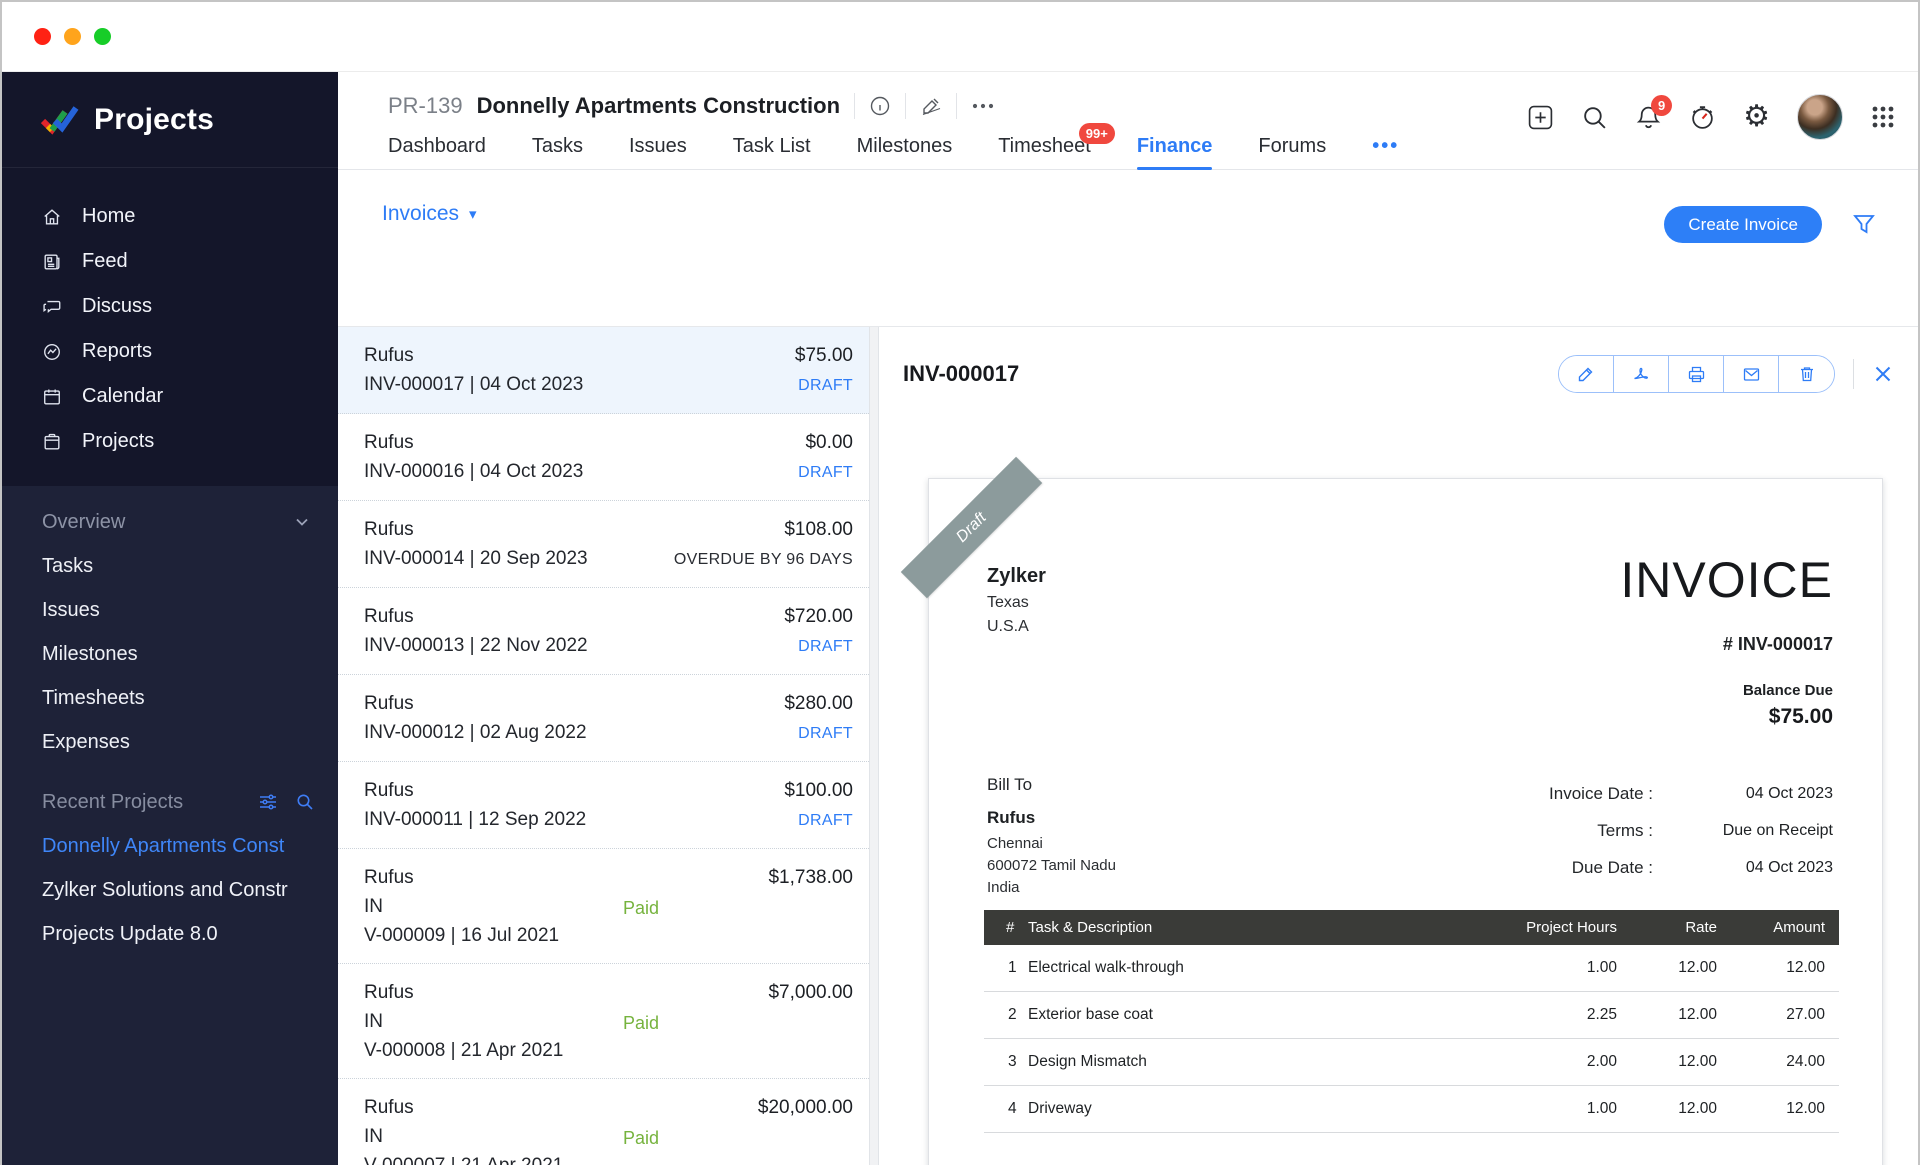 The width and height of the screenshot is (1920, 1165). Describe the element at coordinates (102, 36) in the screenshot. I see `zoom-window-button` at that location.